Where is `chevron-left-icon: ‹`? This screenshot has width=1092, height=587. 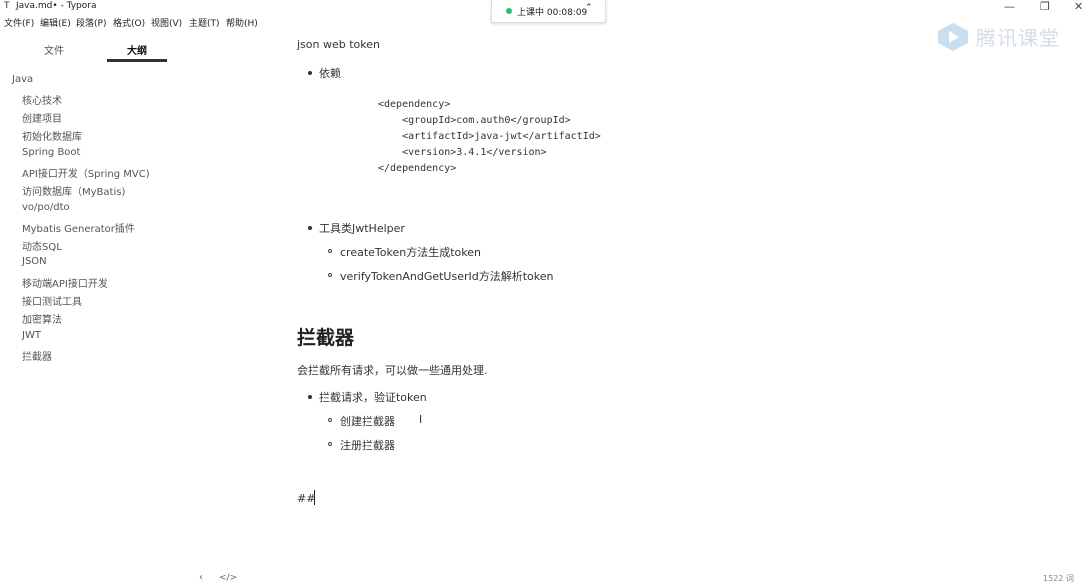 chevron-left-icon: ‹ is located at coordinates (201, 577).